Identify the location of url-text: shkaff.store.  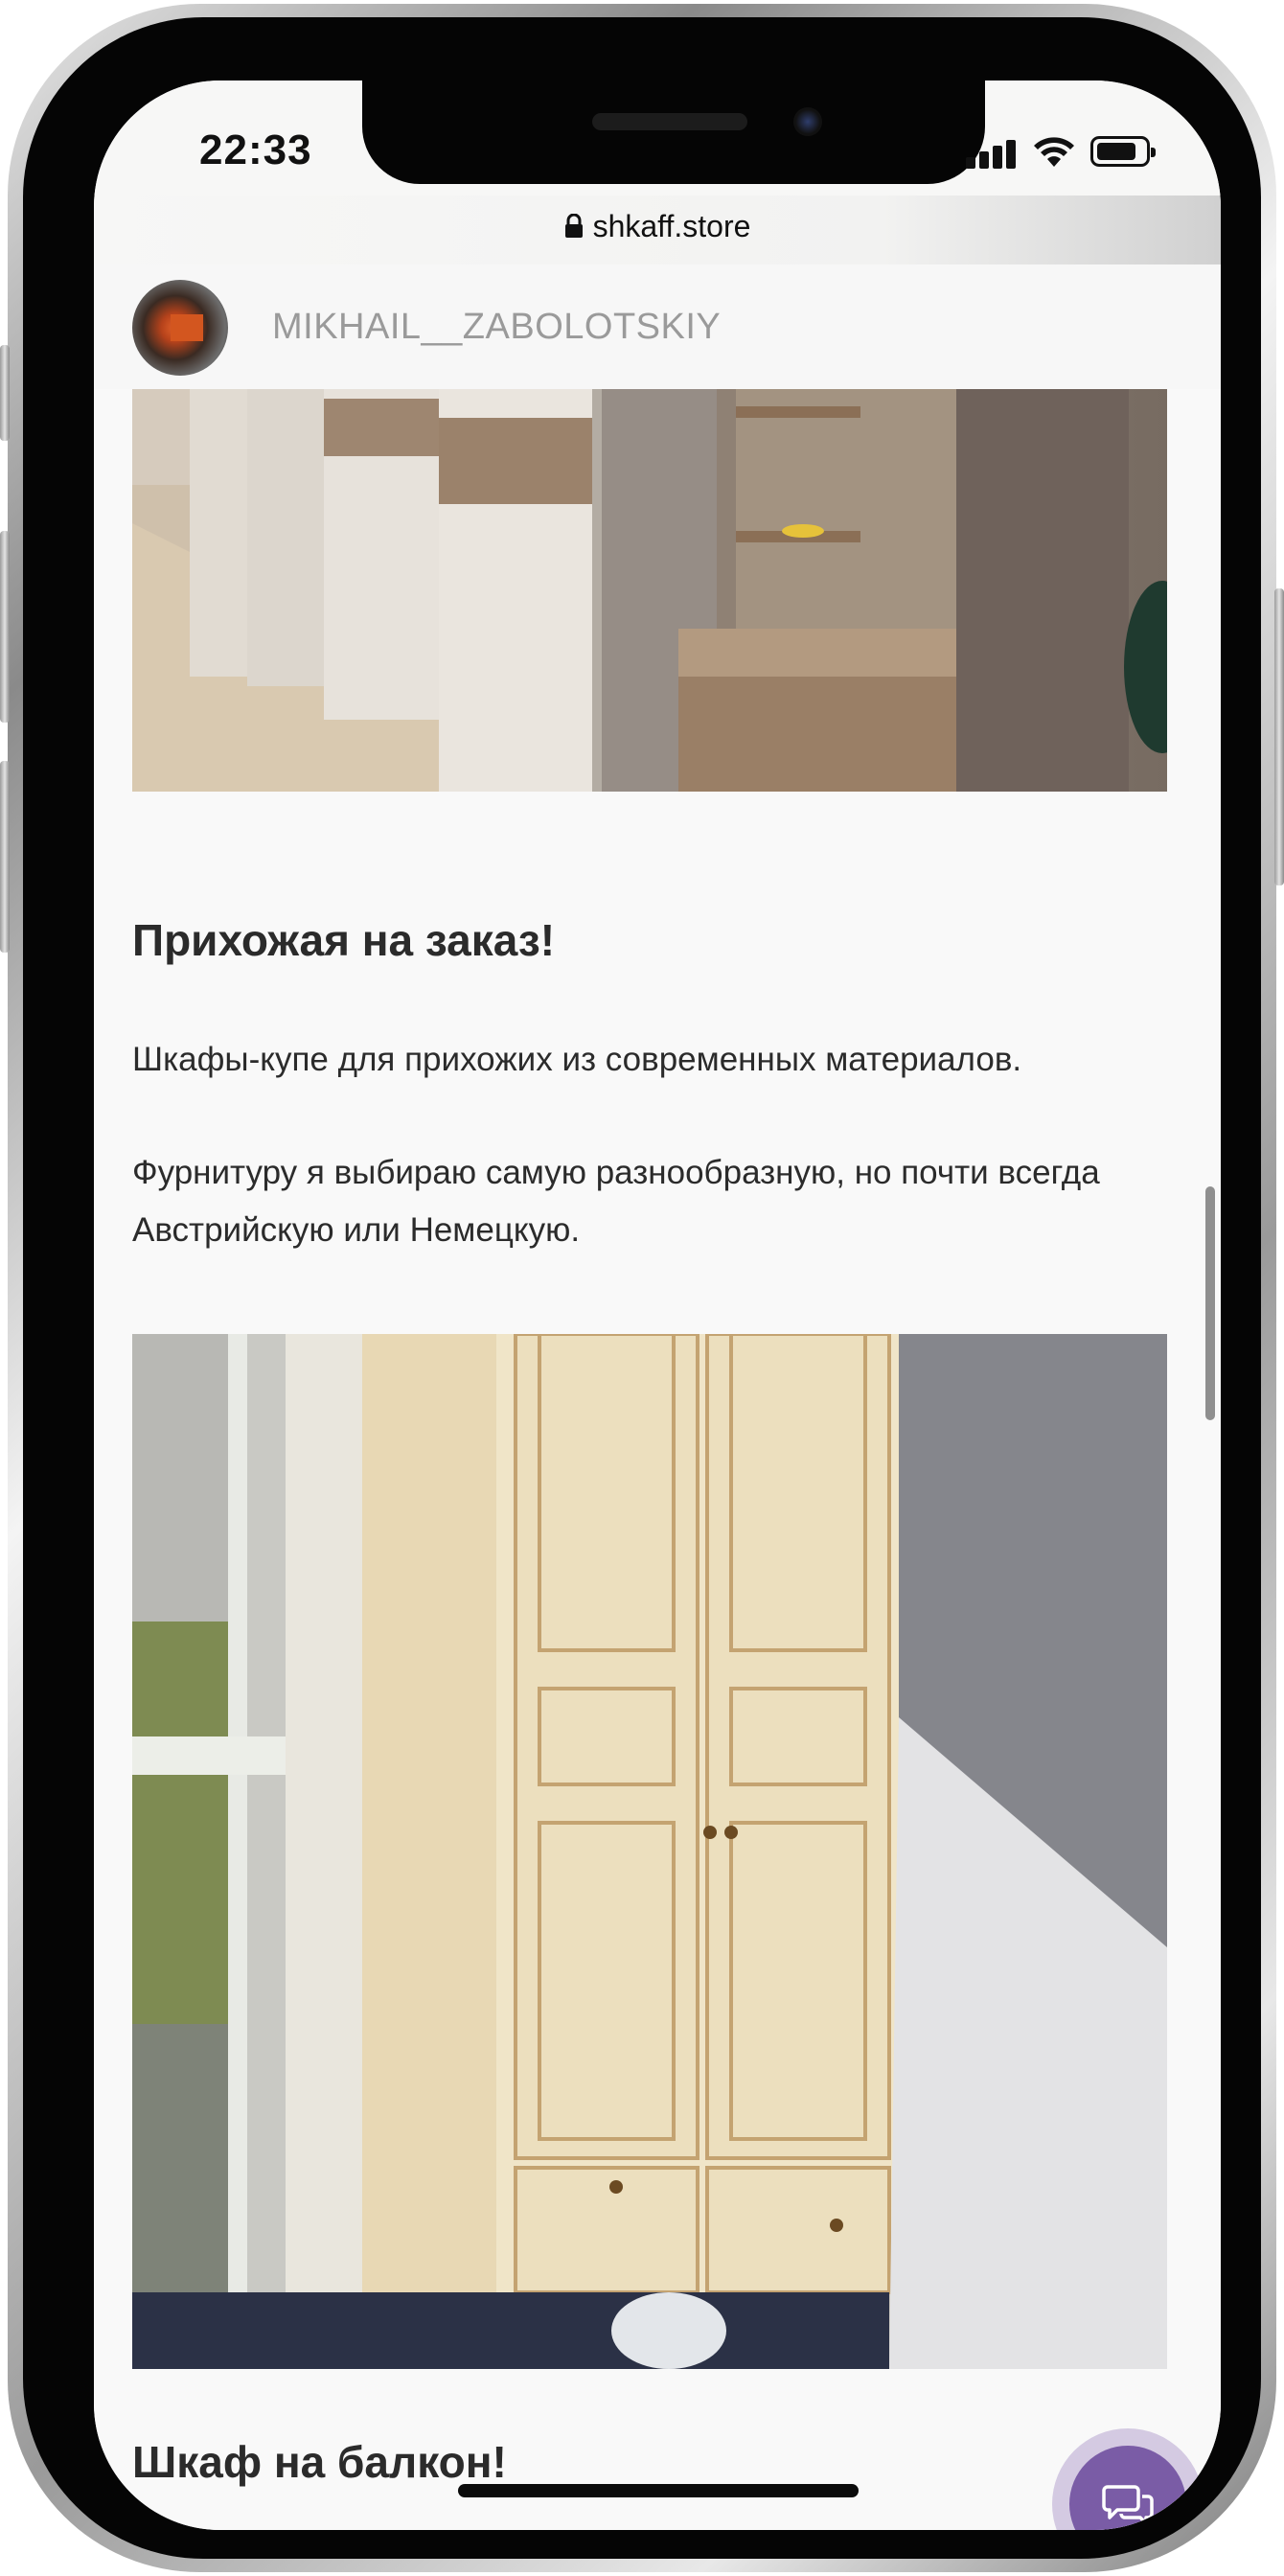
(671, 226).